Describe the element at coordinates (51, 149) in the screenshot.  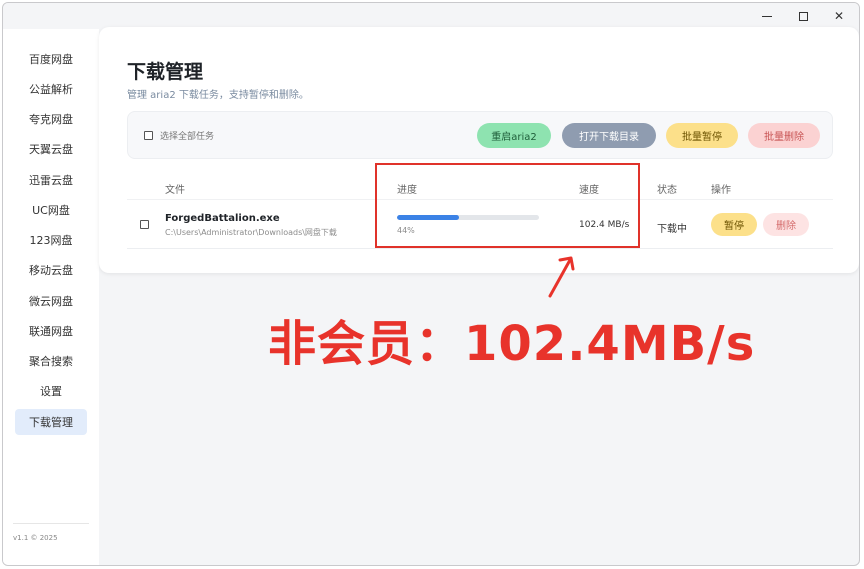
I see `sidebar-item-tianyi: 天翼云盘` at that location.